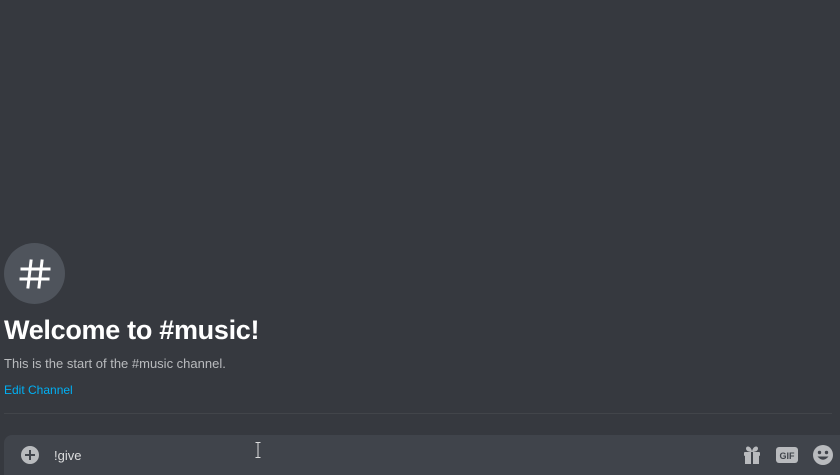 This screenshot has width=840, height=475. I want to click on message-input, so click(389, 455).